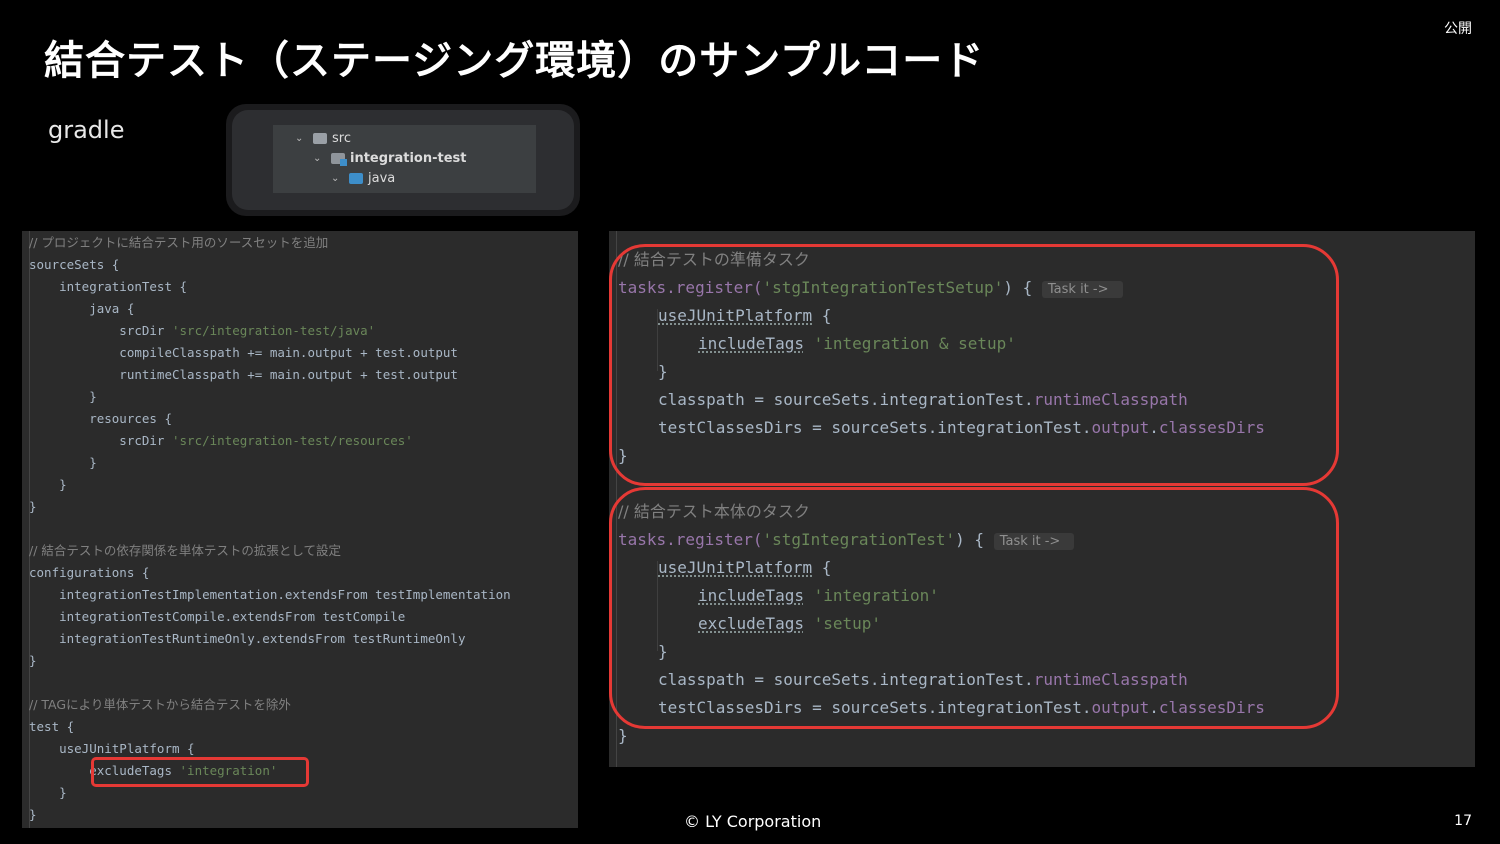 The width and height of the screenshot is (1500, 844). I want to click on code-line: excludeTags 'integration', so click(153, 770).